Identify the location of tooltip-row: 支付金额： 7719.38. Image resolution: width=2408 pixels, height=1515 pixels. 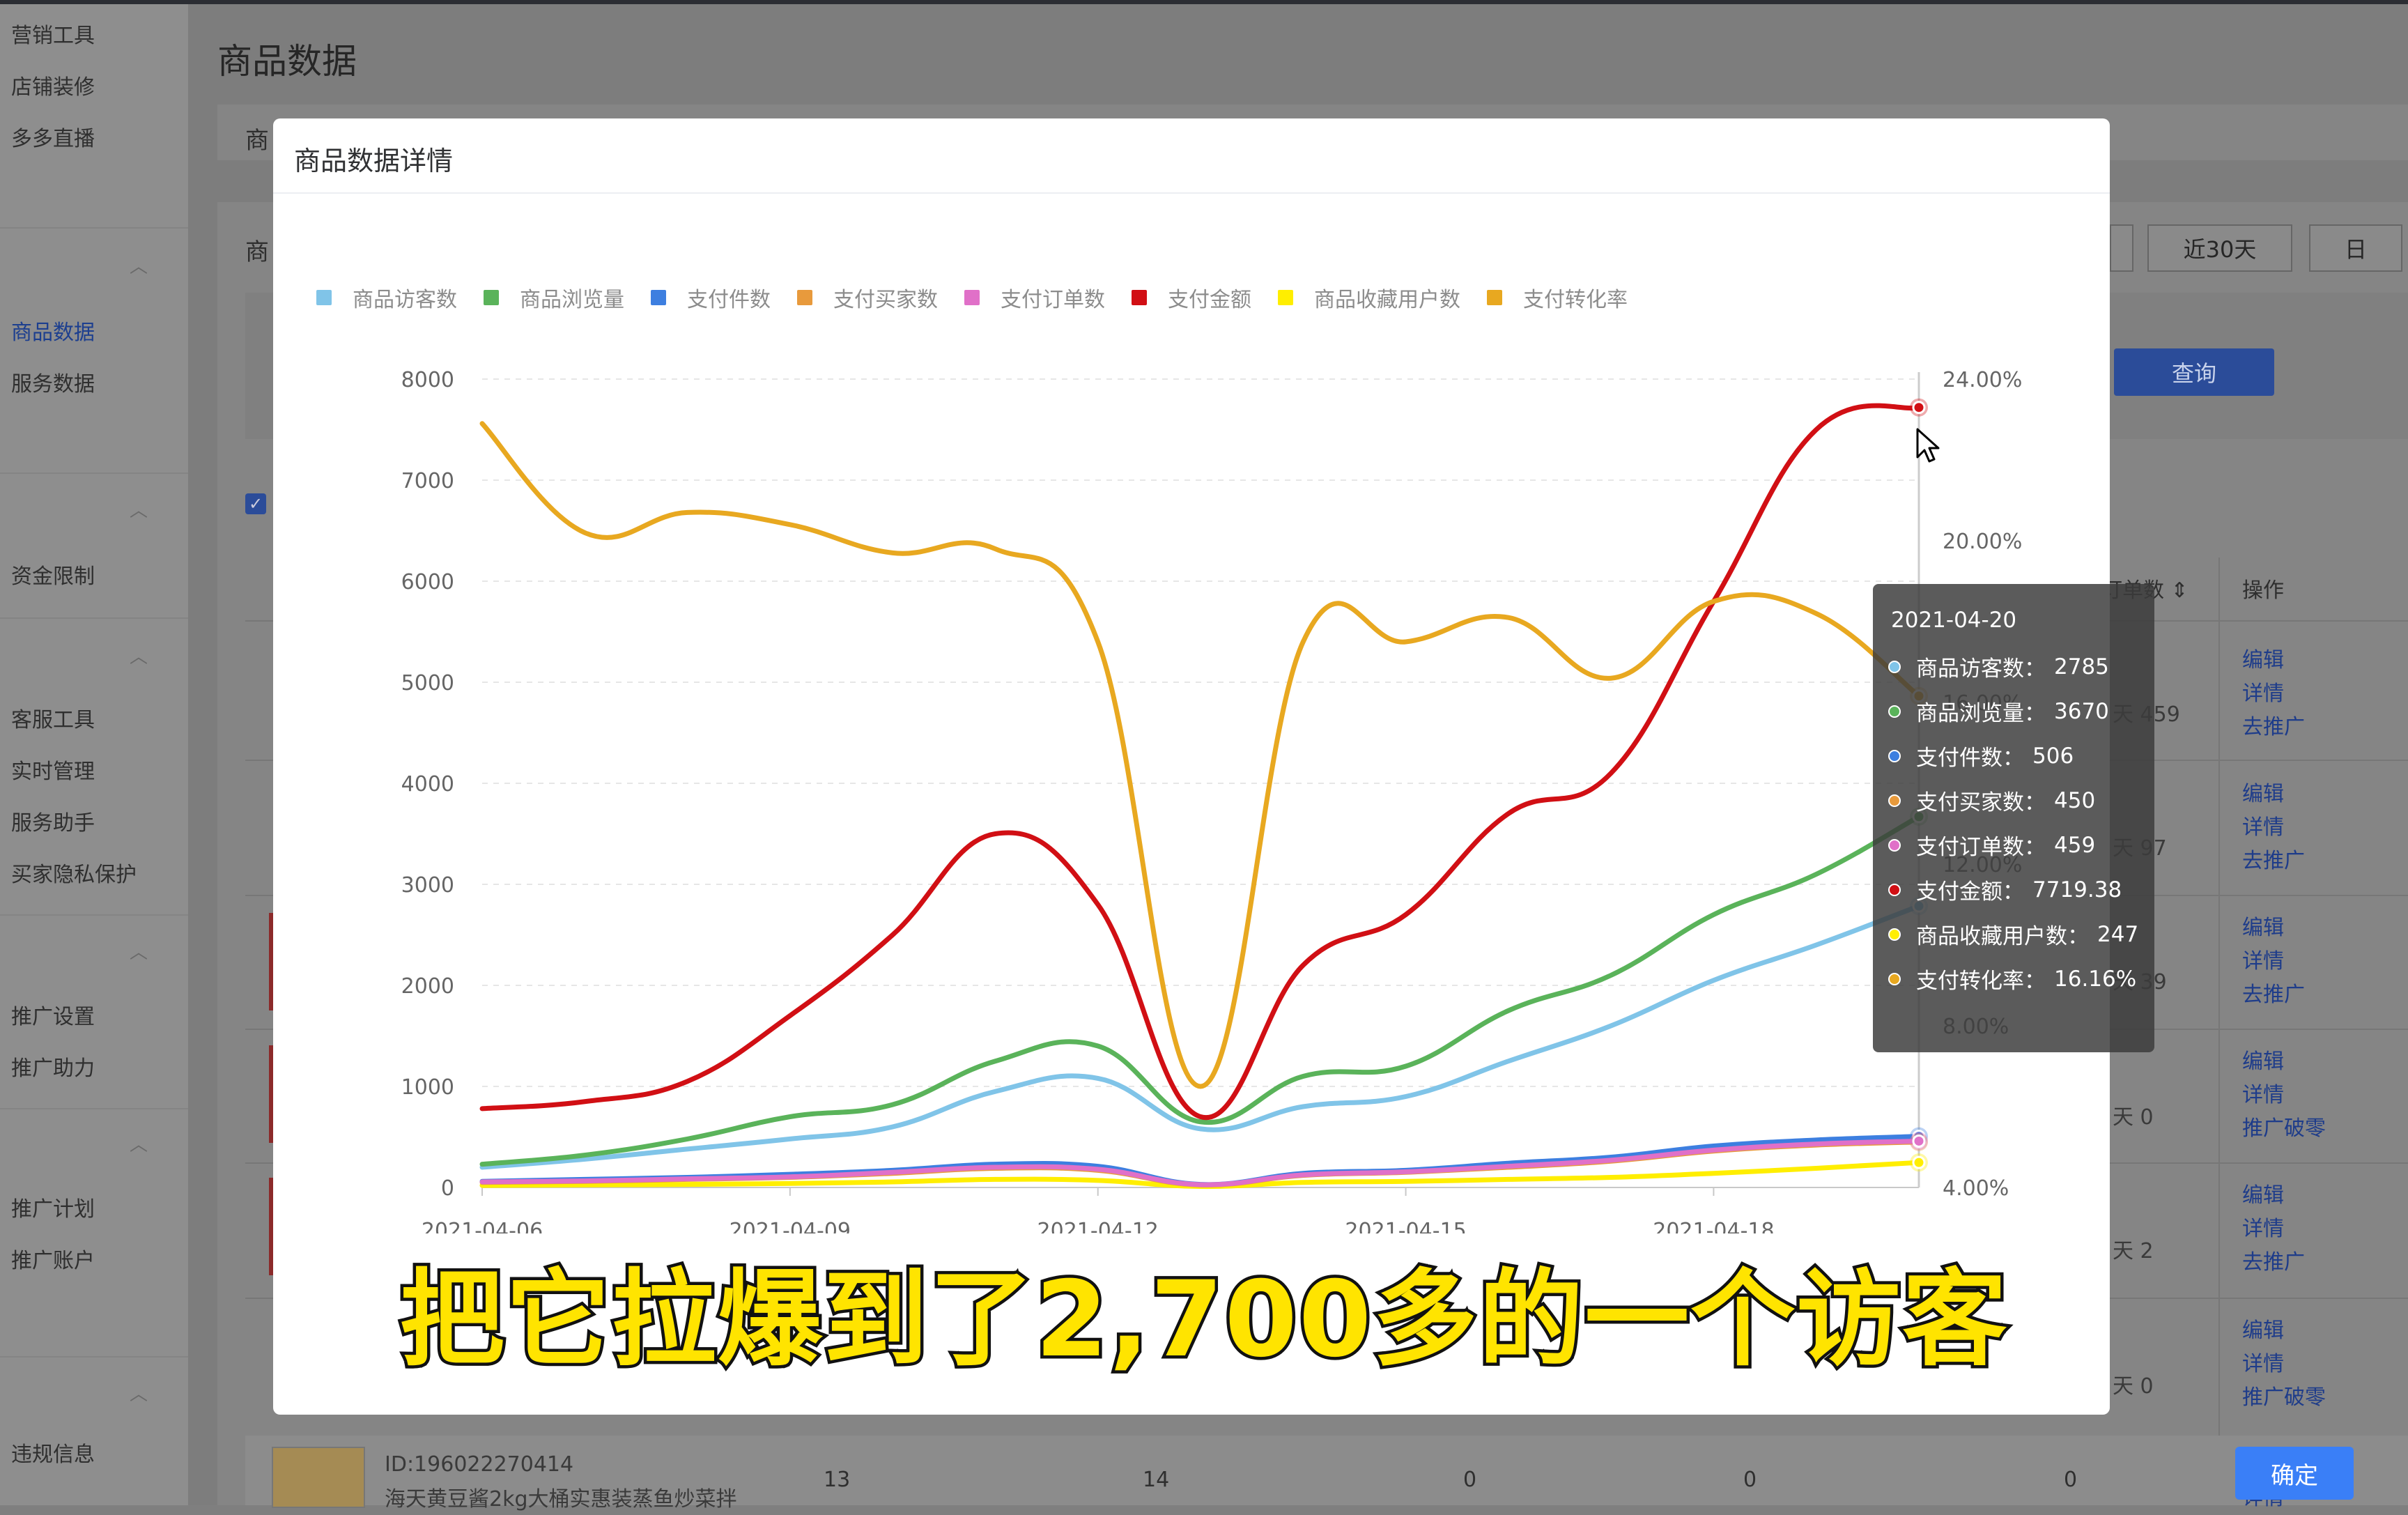
(2005, 890).